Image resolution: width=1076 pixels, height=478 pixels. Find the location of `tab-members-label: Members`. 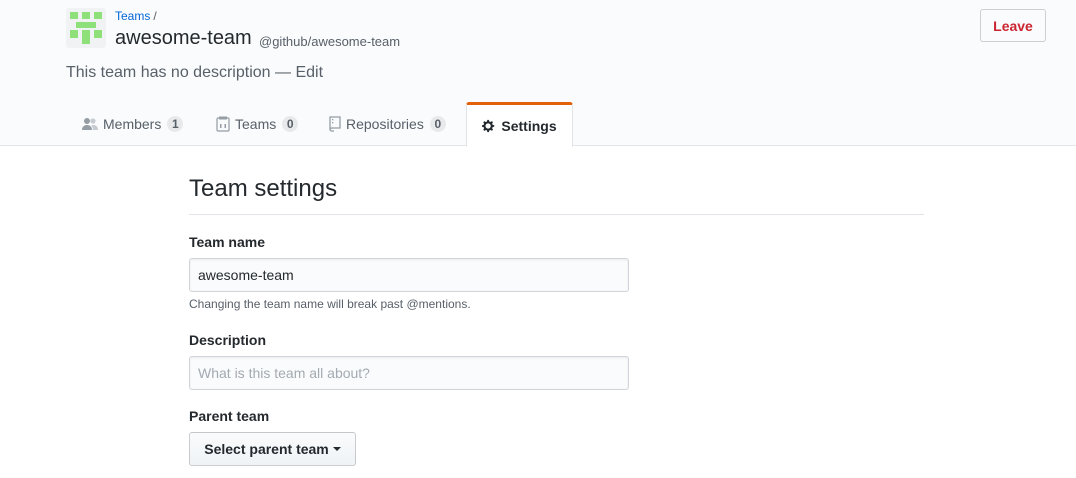

tab-members-label: Members is located at coordinates (132, 124).